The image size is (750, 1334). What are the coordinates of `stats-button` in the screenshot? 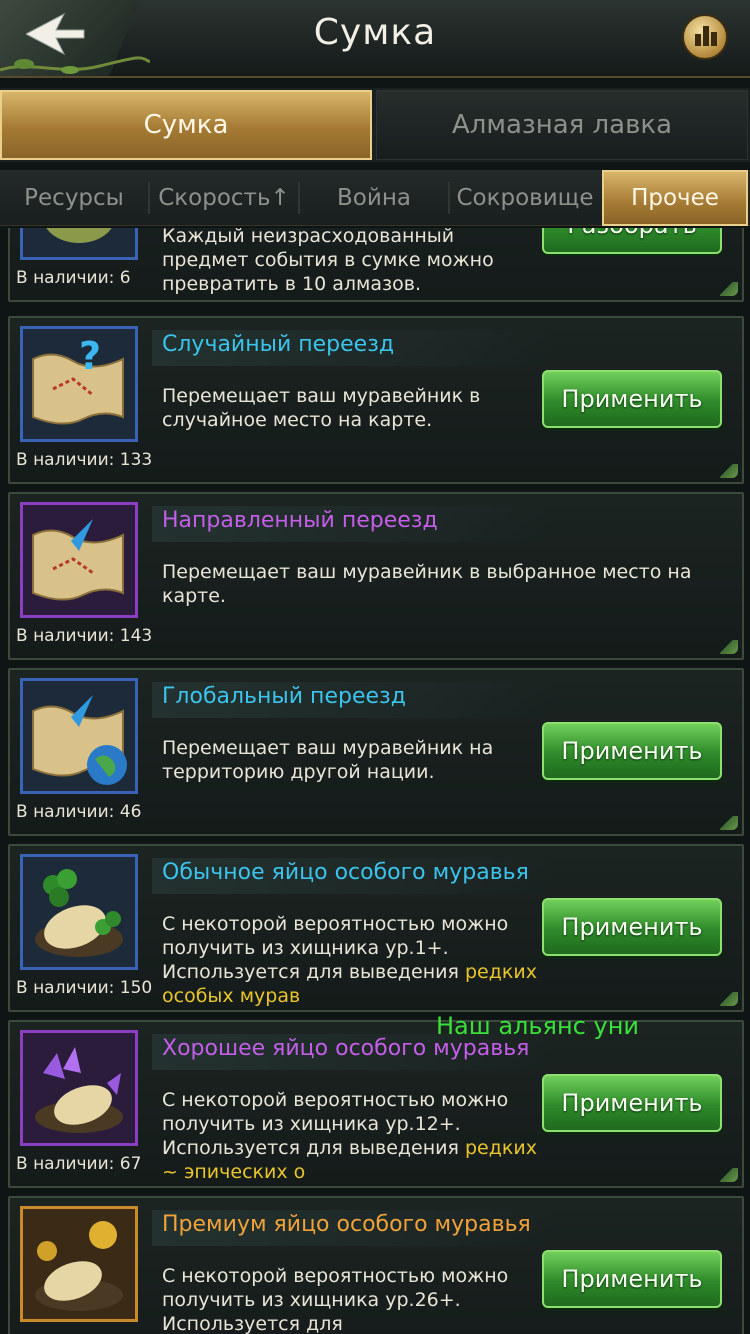 It's located at (705, 37).